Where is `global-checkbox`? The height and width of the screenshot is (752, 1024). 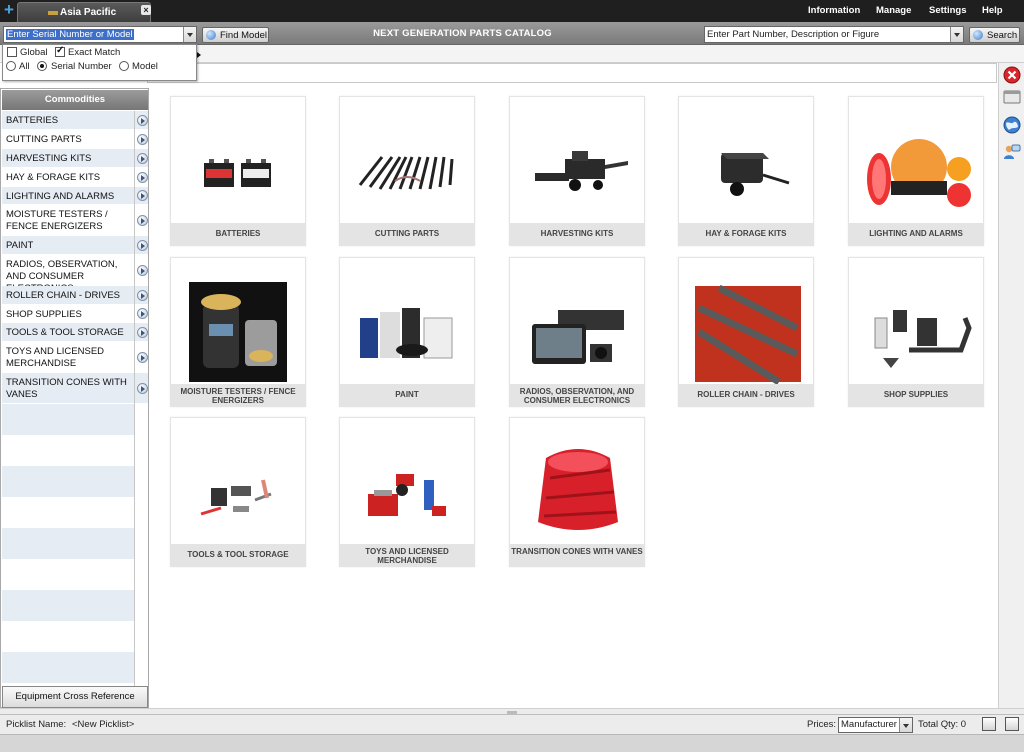
global-checkbox is located at coordinates (12, 52).